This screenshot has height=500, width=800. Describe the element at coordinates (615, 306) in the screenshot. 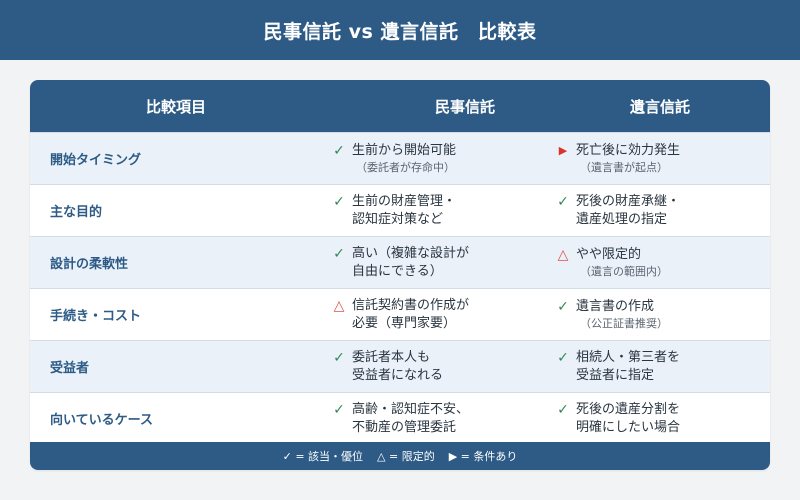

I see `cell-text: 遺言書の作成` at that location.